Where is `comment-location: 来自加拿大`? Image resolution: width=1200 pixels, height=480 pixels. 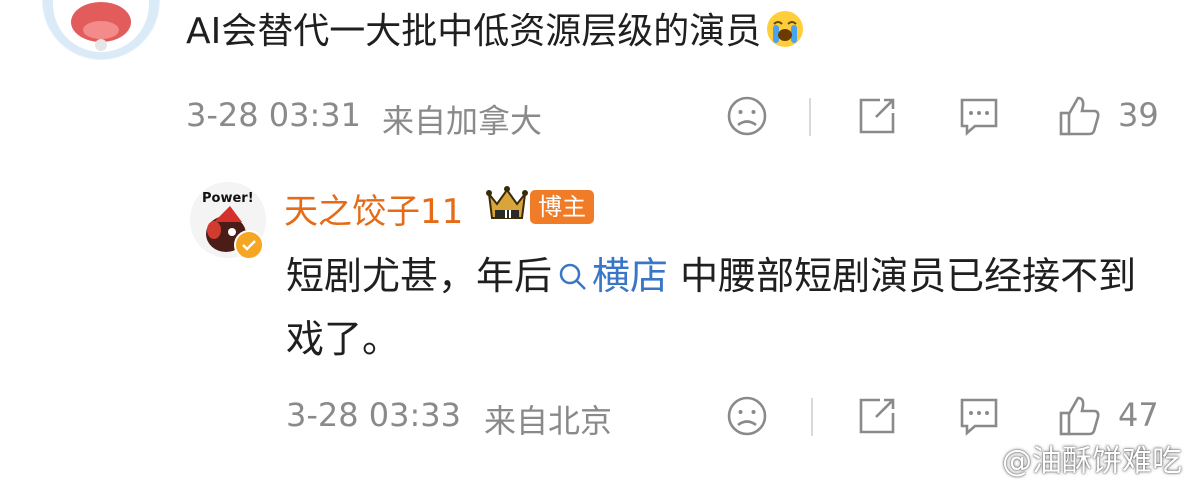
comment-location: 来自加拿大 is located at coordinates (462, 121).